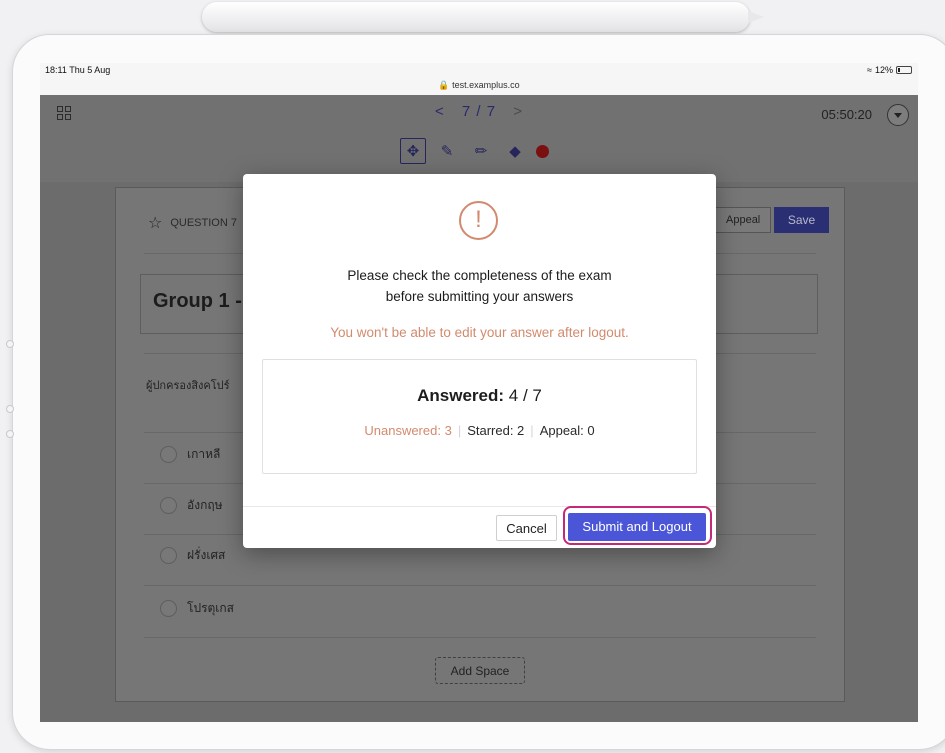 This screenshot has width=945, height=753. I want to click on cancel-button: Cancel, so click(526, 528).